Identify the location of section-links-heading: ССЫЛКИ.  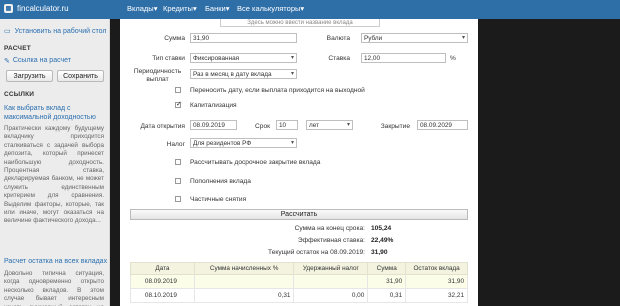
(19, 94).